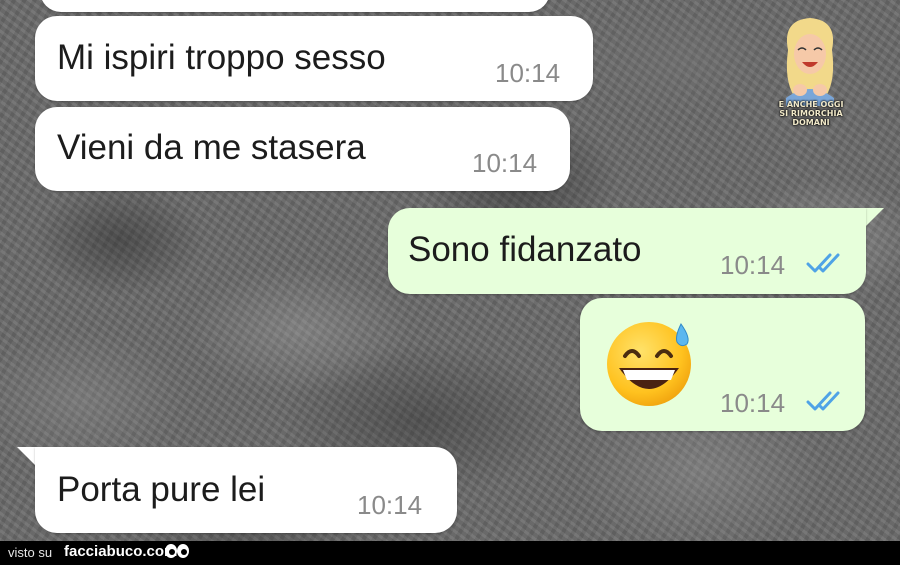 The width and height of the screenshot is (900, 565). I want to click on message-text: Sono fidanzato, so click(525, 249).